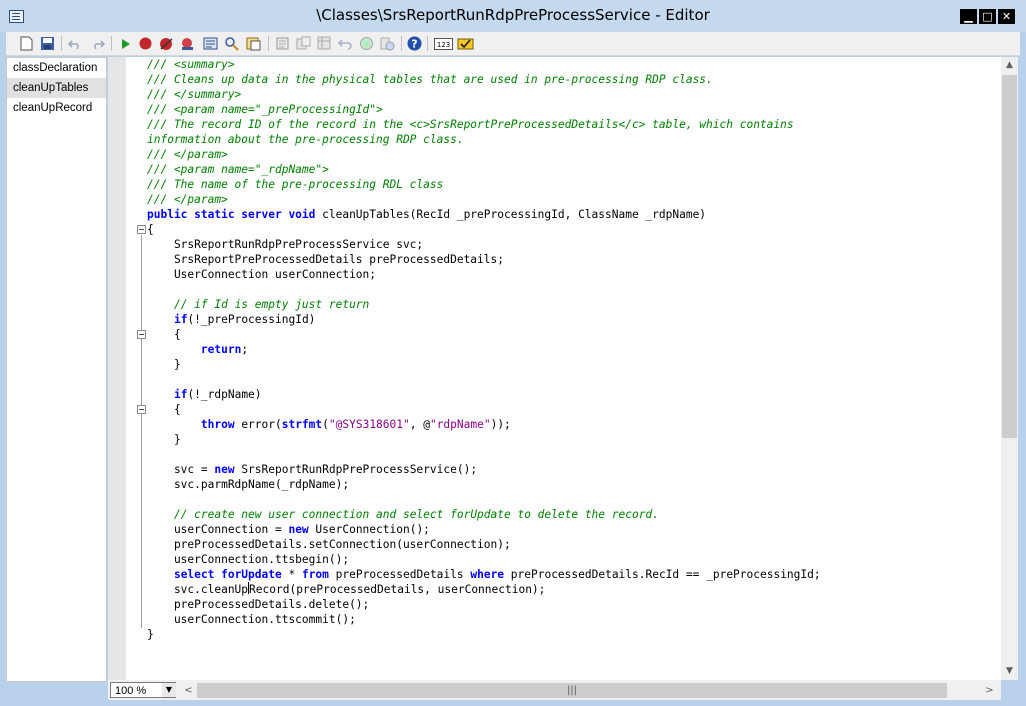 This screenshot has height=706, width=1026. I want to click on svg-text: 123, so click(442, 45).